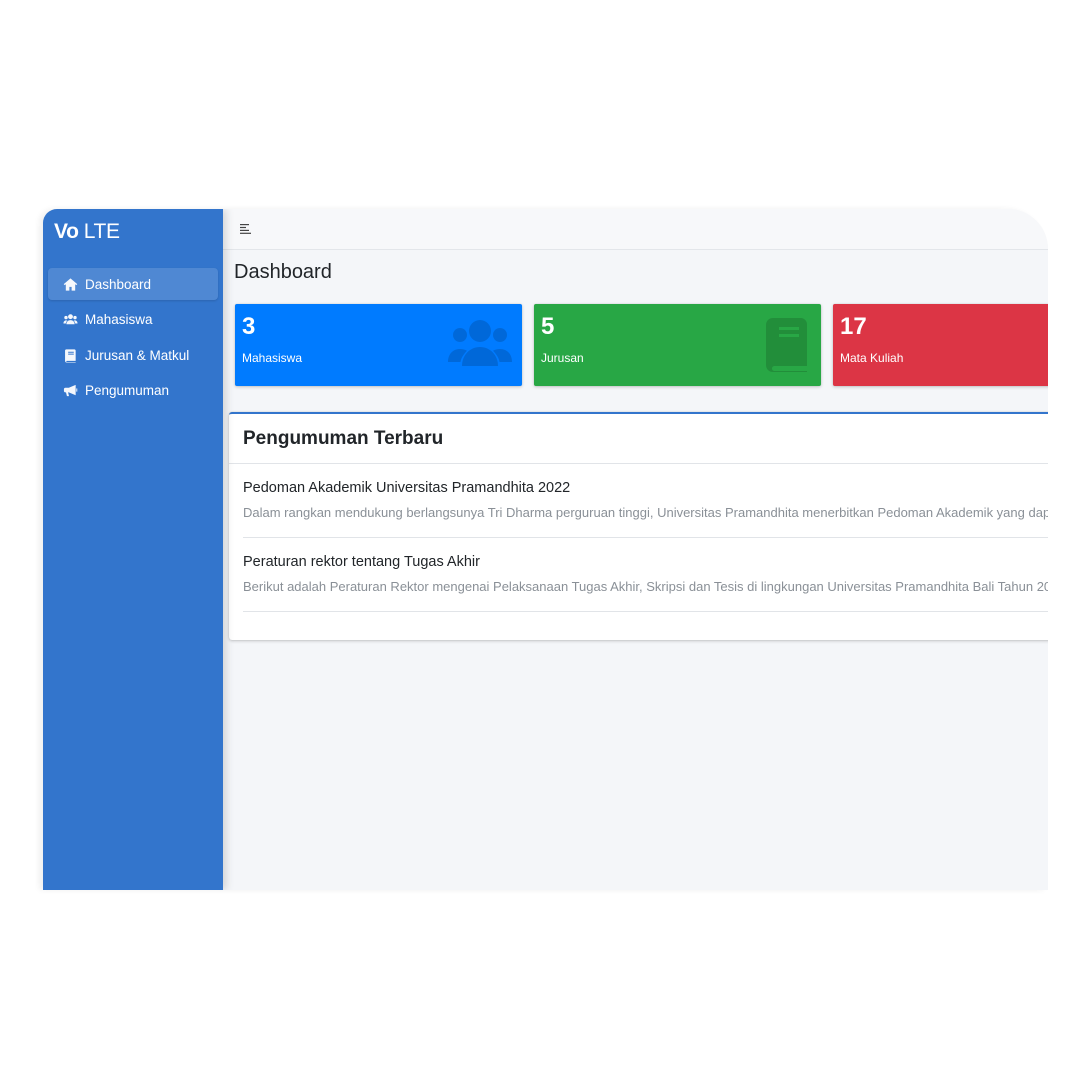 The height and width of the screenshot is (1080, 1080). Describe the element at coordinates (272, 358) in the screenshot. I see `stat-label: Mahasiswa` at that location.